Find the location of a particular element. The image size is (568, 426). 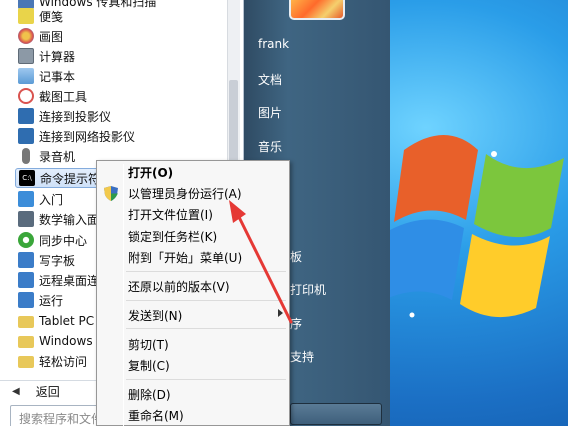

back-label: 返回 is located at coordinates (47, 392).